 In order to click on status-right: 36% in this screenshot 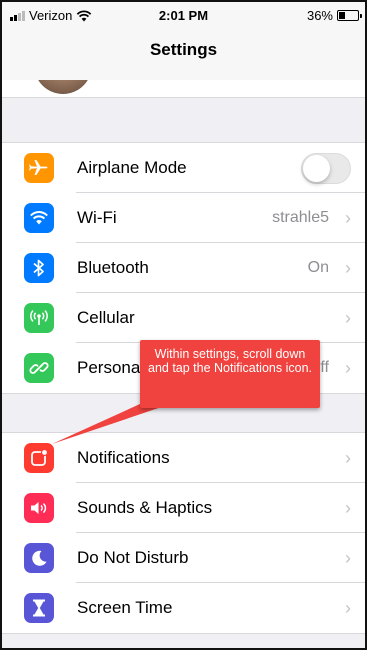, I will do `click(334, 15)`.